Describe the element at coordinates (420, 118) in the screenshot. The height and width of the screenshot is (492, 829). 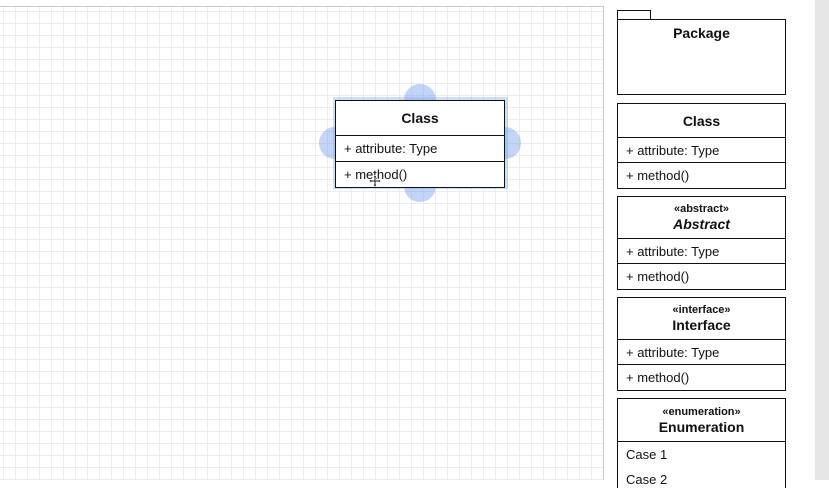
I see `class-name: Class` at that location.